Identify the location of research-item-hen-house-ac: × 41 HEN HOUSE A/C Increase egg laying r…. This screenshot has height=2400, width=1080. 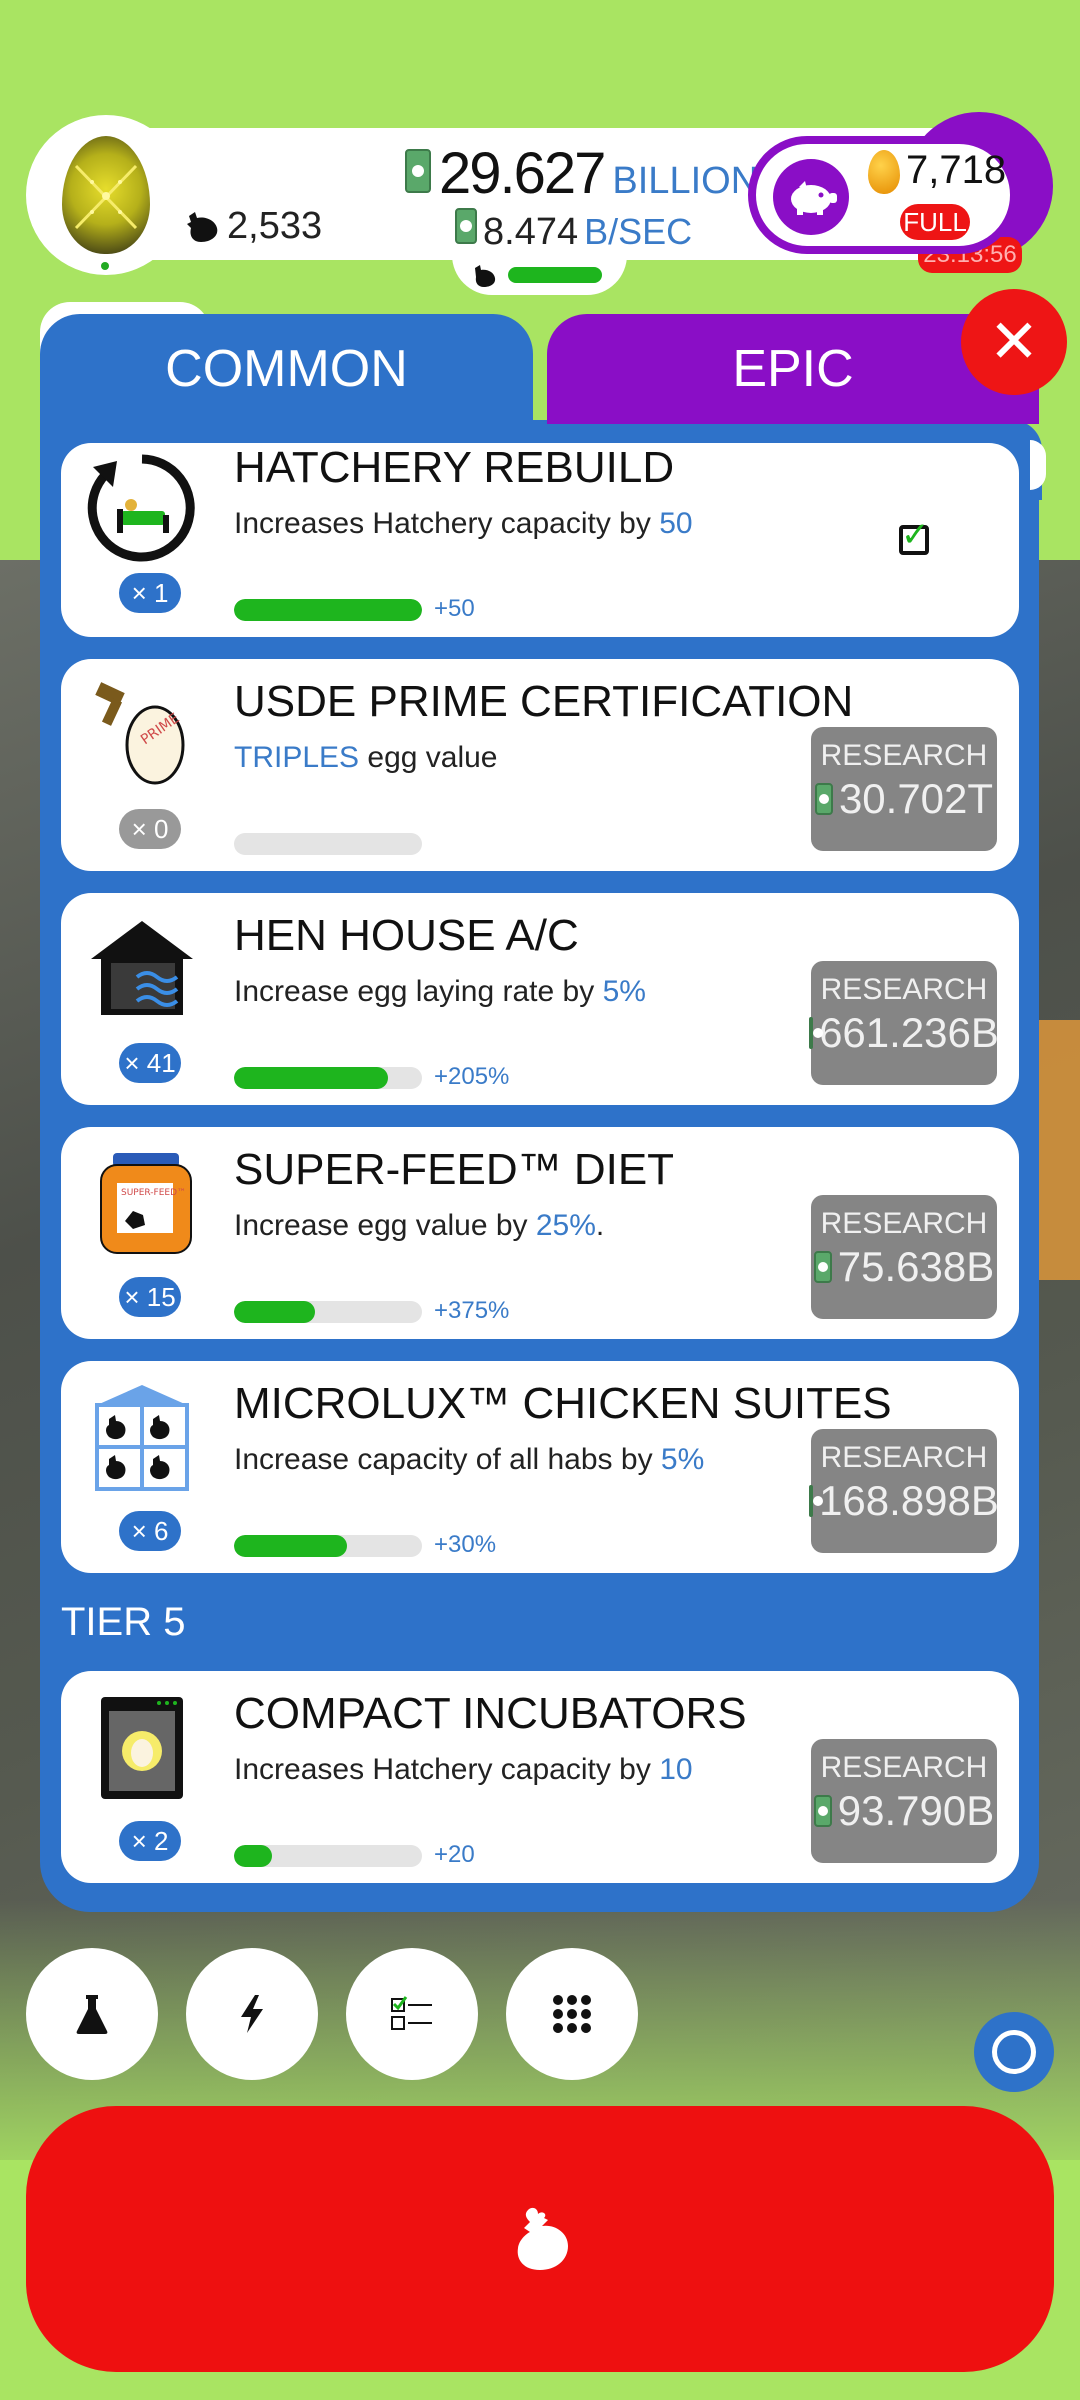
(540, 999).